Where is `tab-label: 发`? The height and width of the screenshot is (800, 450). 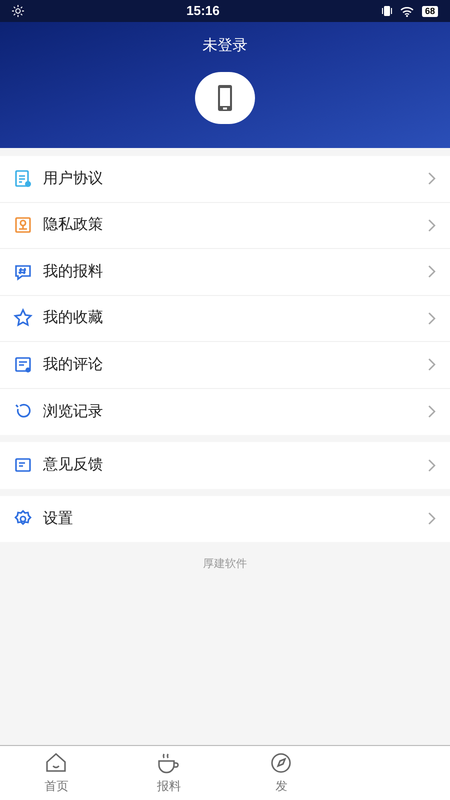 tab-label: 发 is located at coordinates (281, 786).